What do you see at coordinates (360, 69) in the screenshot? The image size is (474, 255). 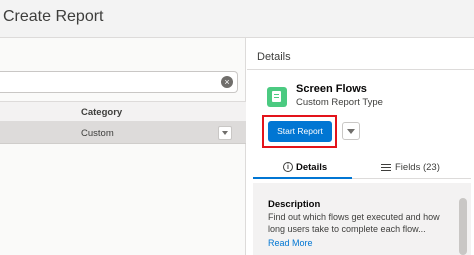 I see `divider` at bounding box center [360, 69].